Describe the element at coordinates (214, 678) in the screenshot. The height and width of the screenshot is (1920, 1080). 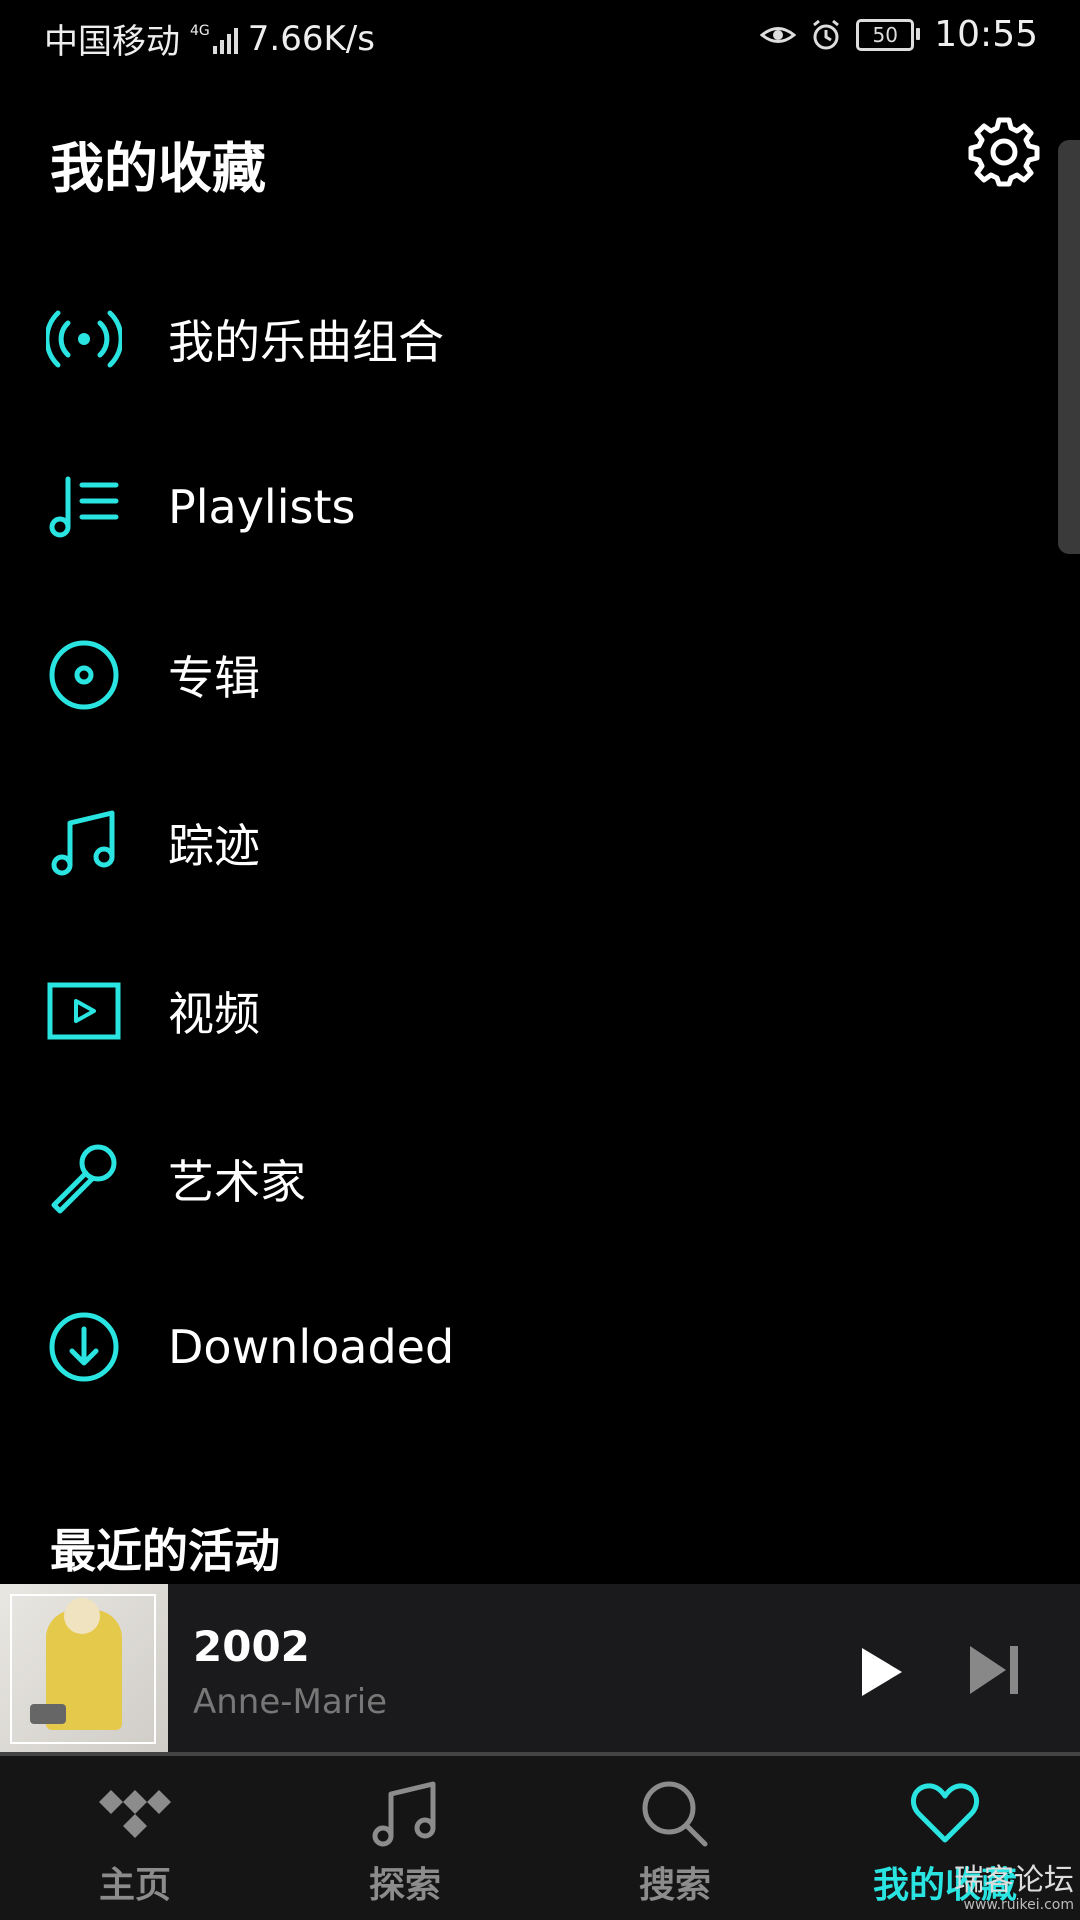
I see `menu-label-albums: 专辑` at that location.